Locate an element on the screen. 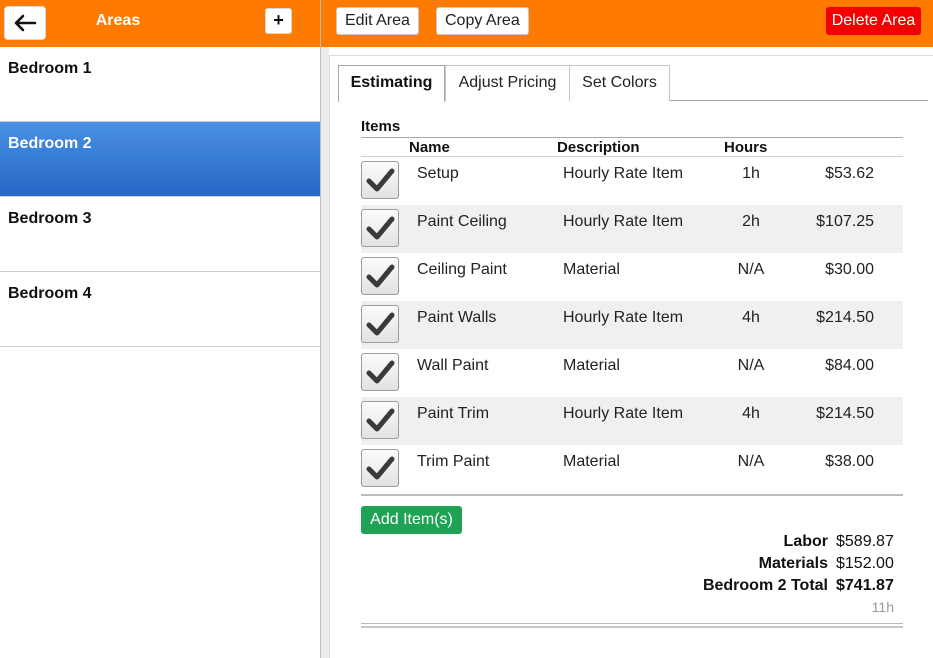 Image resolution: width=933 pixels, height=658 pixels. total-hours: 11h is located at coordinates (882, 607).